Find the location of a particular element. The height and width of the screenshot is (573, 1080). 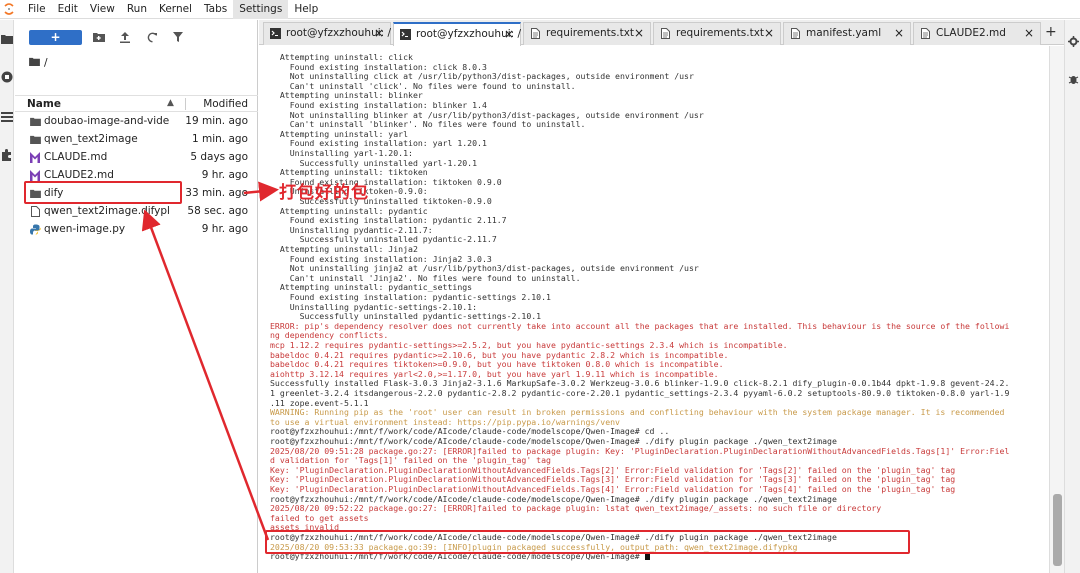

file-name: qwen-image.py is located at coordinates (85, 229).